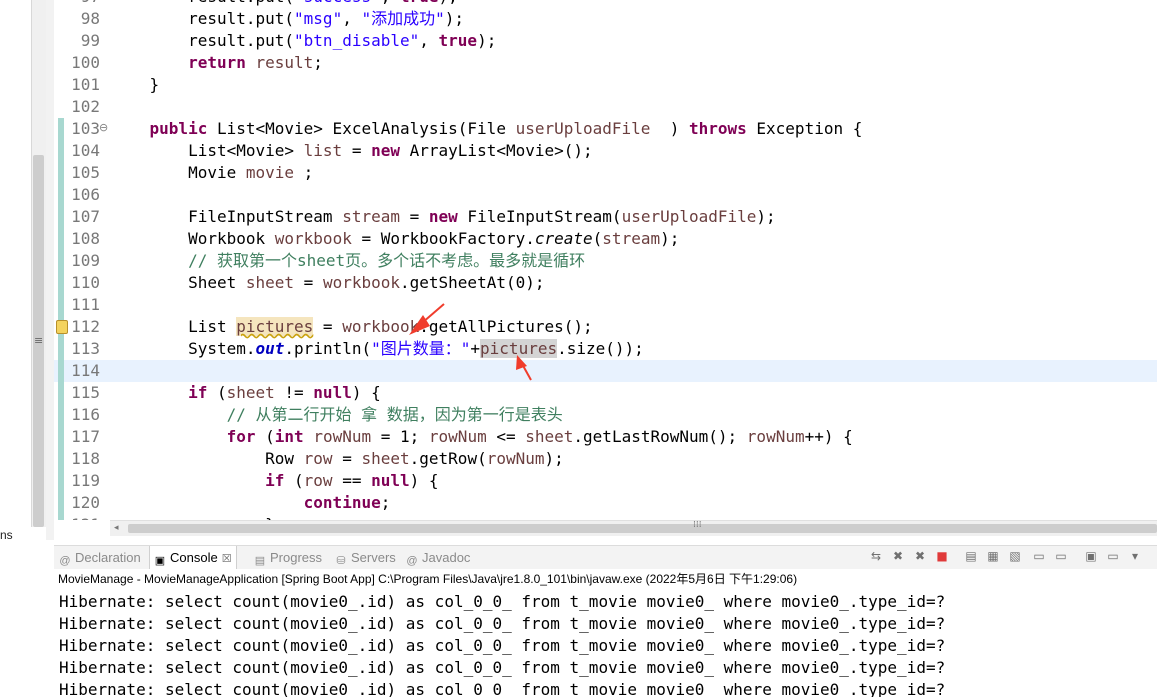  Describe the element at coordinates (178, 282) in the screenshot. I see `code-token: Sheet` at that location.